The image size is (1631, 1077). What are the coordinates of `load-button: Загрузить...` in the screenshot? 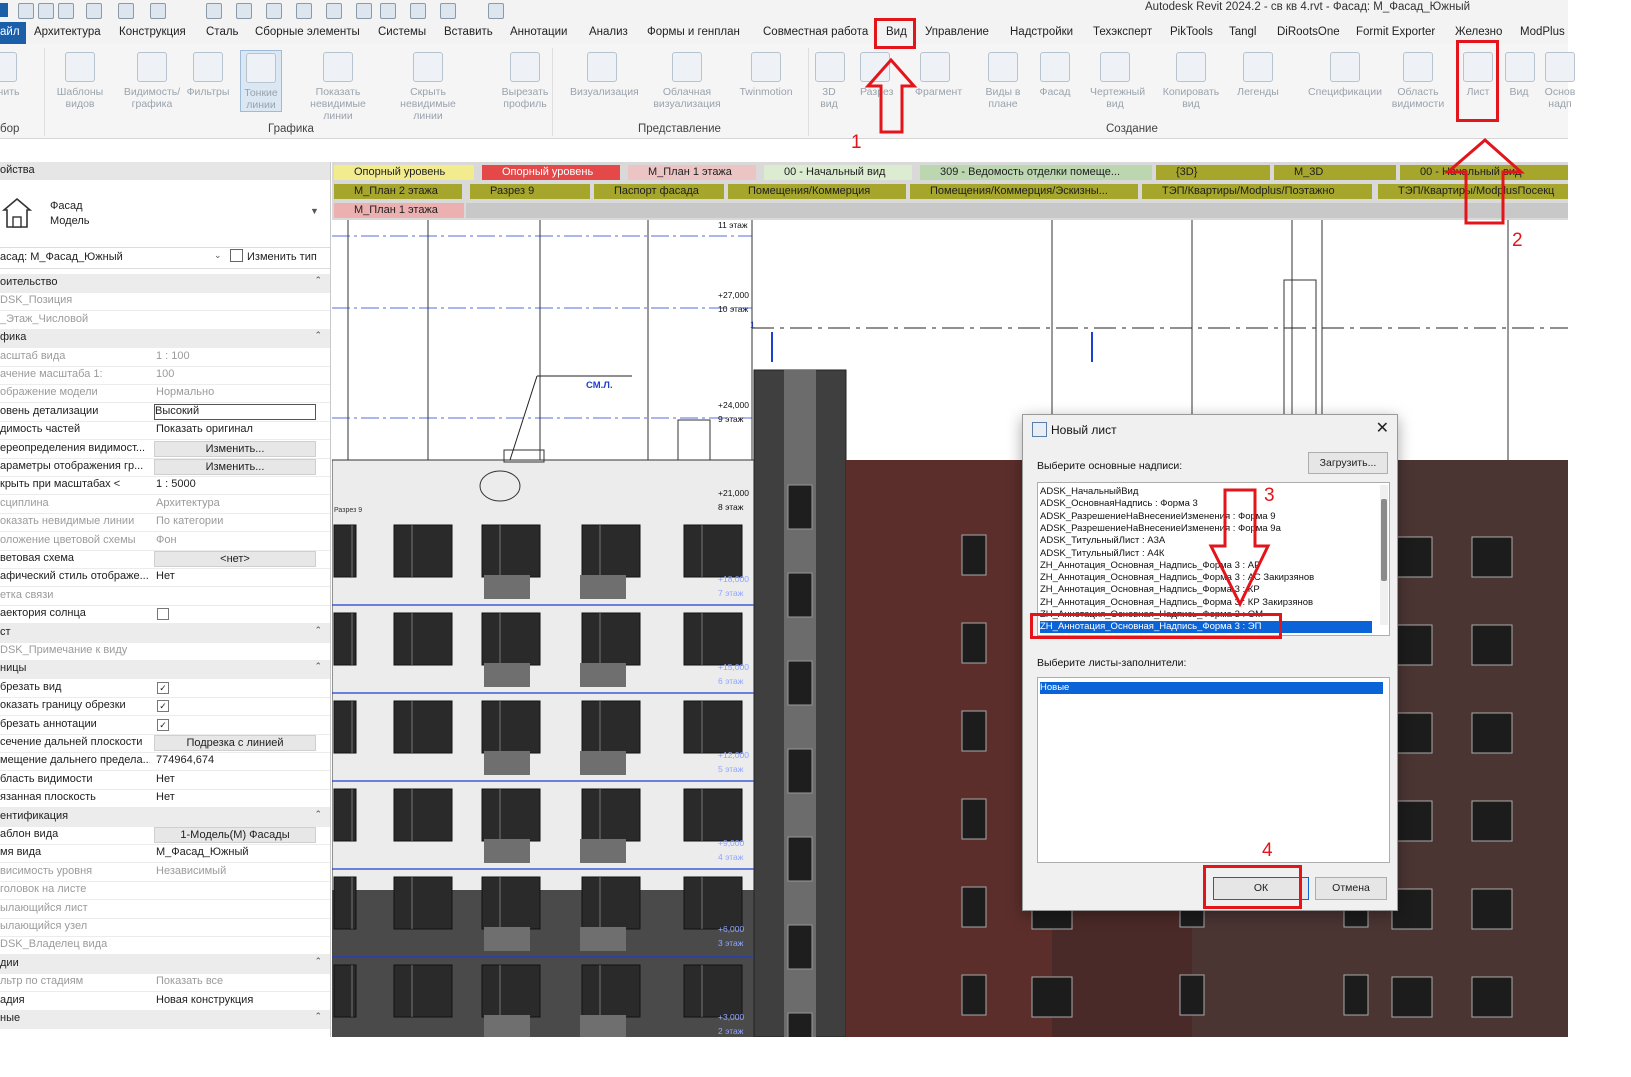 It's located at (1348, 463).